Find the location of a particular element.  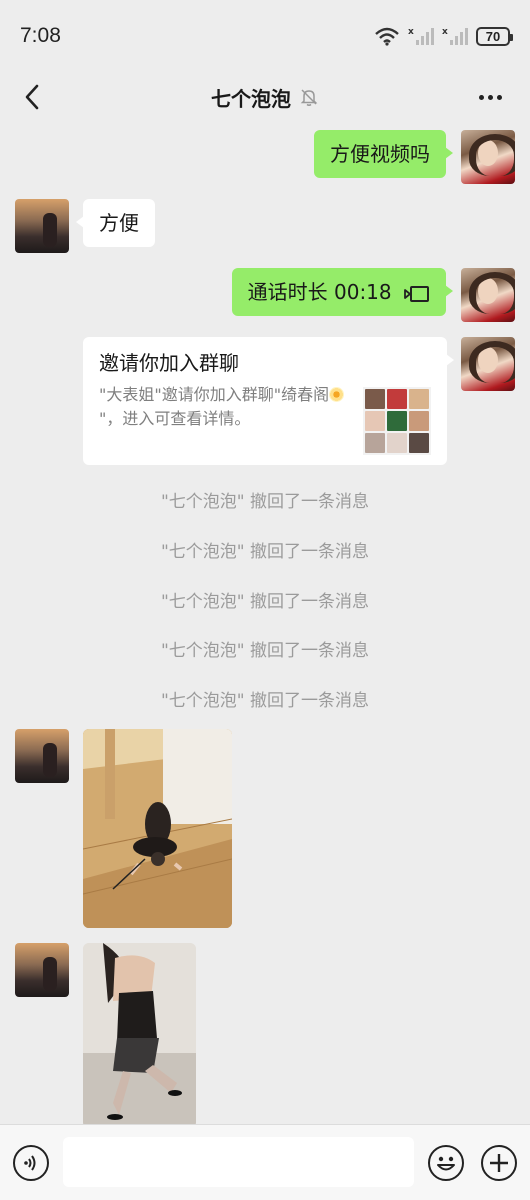

battery-icon: 70 is located at coordinates (494, 36).